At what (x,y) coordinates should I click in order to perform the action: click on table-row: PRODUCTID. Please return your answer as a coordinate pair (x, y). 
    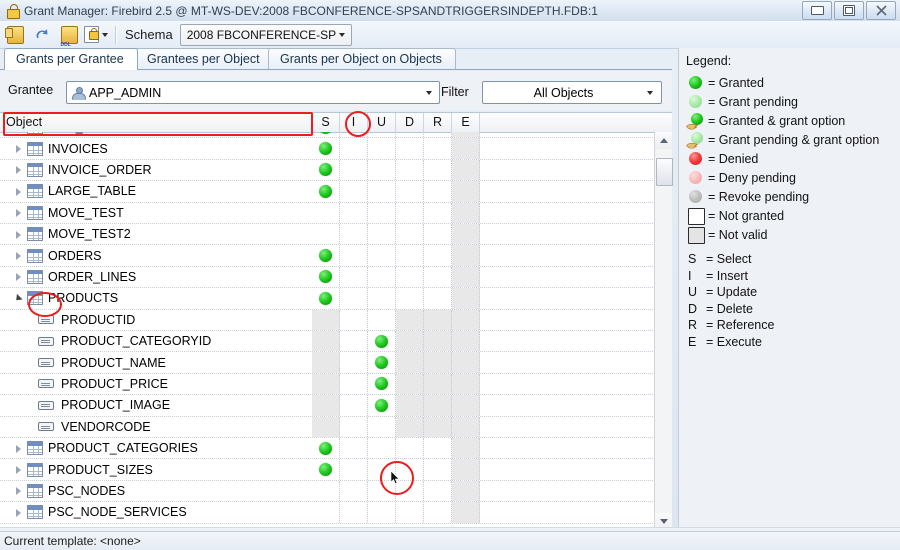
    Looking at the image, I should click on (327, 320).